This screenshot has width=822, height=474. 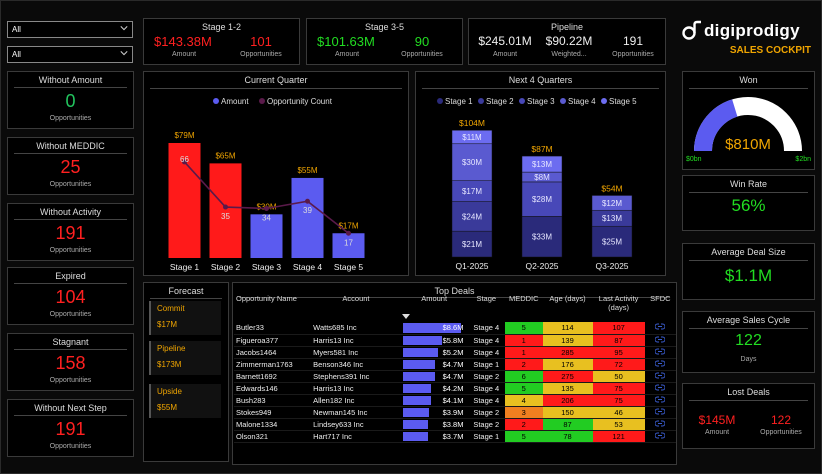 I want to click on kpi-title: Without Activity, so click(x=70, y=212).